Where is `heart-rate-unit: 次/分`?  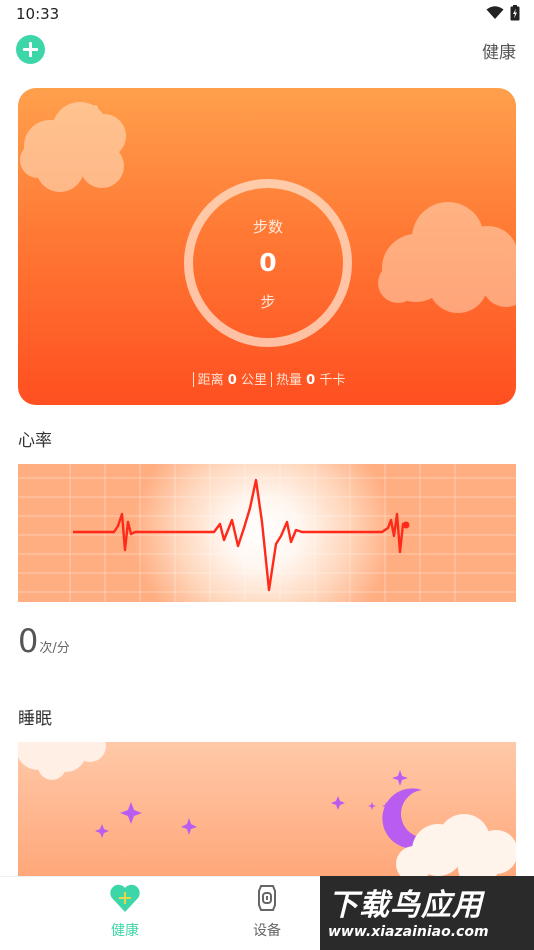
heart-rate-unit: 次/分 is located at coordinates (54, 648).